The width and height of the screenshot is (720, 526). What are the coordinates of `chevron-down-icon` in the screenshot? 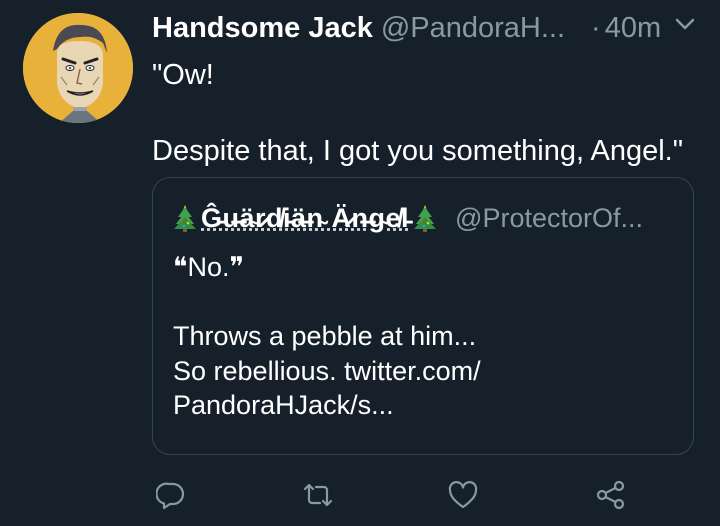 It's located at (685, 26).